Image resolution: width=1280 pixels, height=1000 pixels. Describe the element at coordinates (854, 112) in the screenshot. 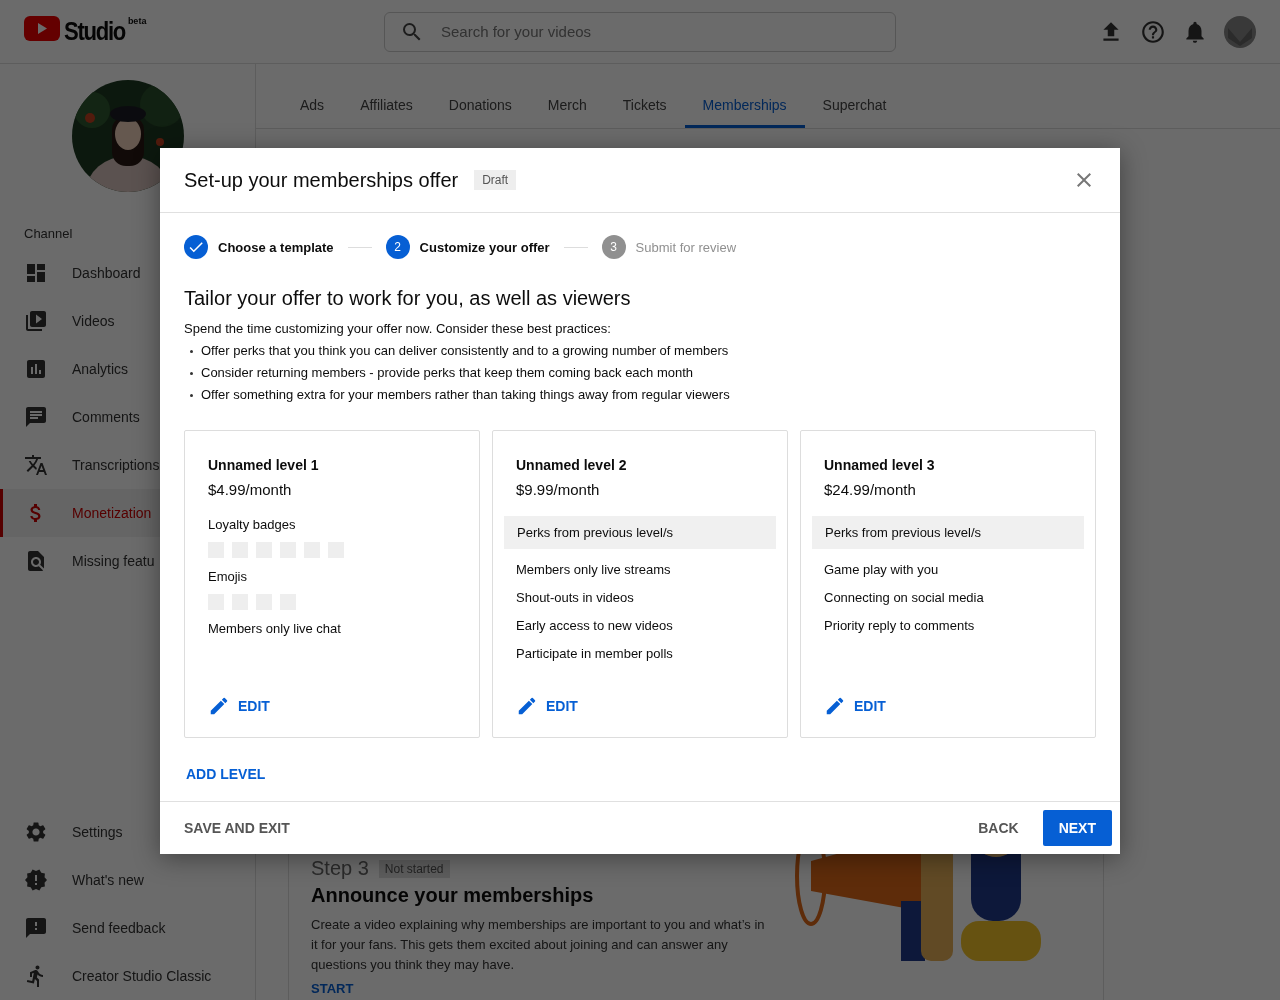

I see `tab: Superchat` at that location.